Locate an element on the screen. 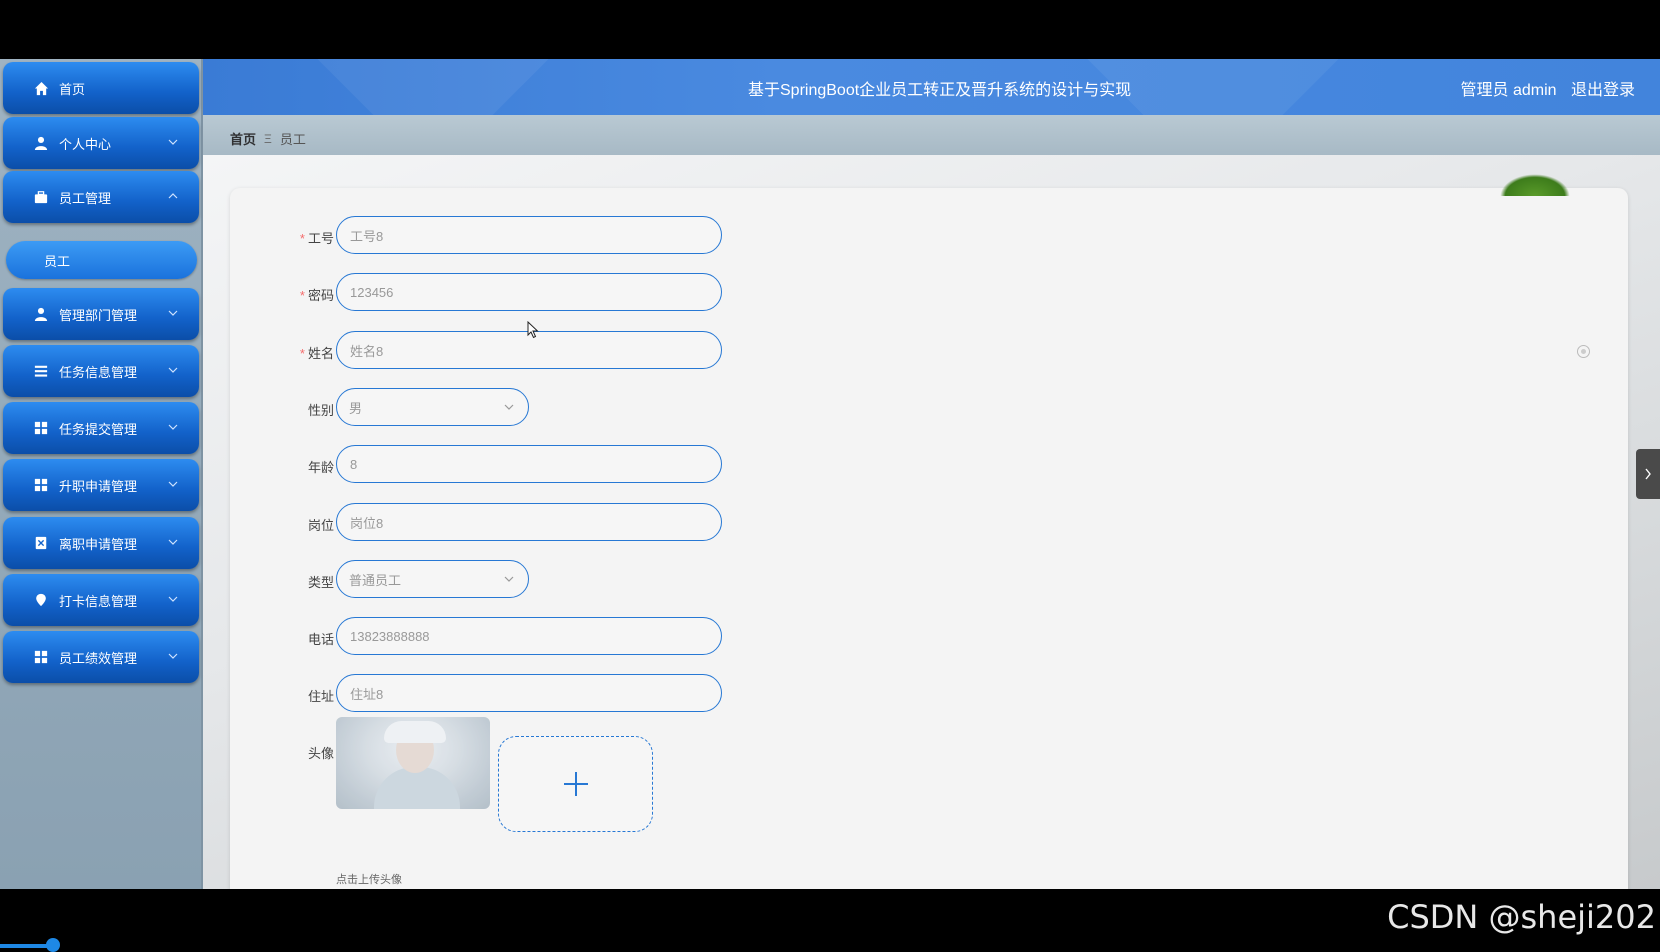 The width and height of the screenshot is (1660, 952). breadcrumb-bar: 首页 Ξ 员工 is located at coordinates (931, 135).